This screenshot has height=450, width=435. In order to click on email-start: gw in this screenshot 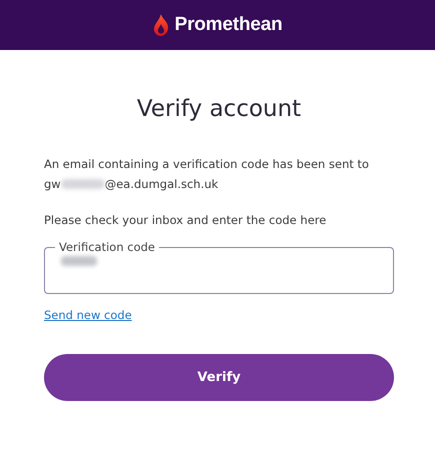, I will do `click(52, 184)`.